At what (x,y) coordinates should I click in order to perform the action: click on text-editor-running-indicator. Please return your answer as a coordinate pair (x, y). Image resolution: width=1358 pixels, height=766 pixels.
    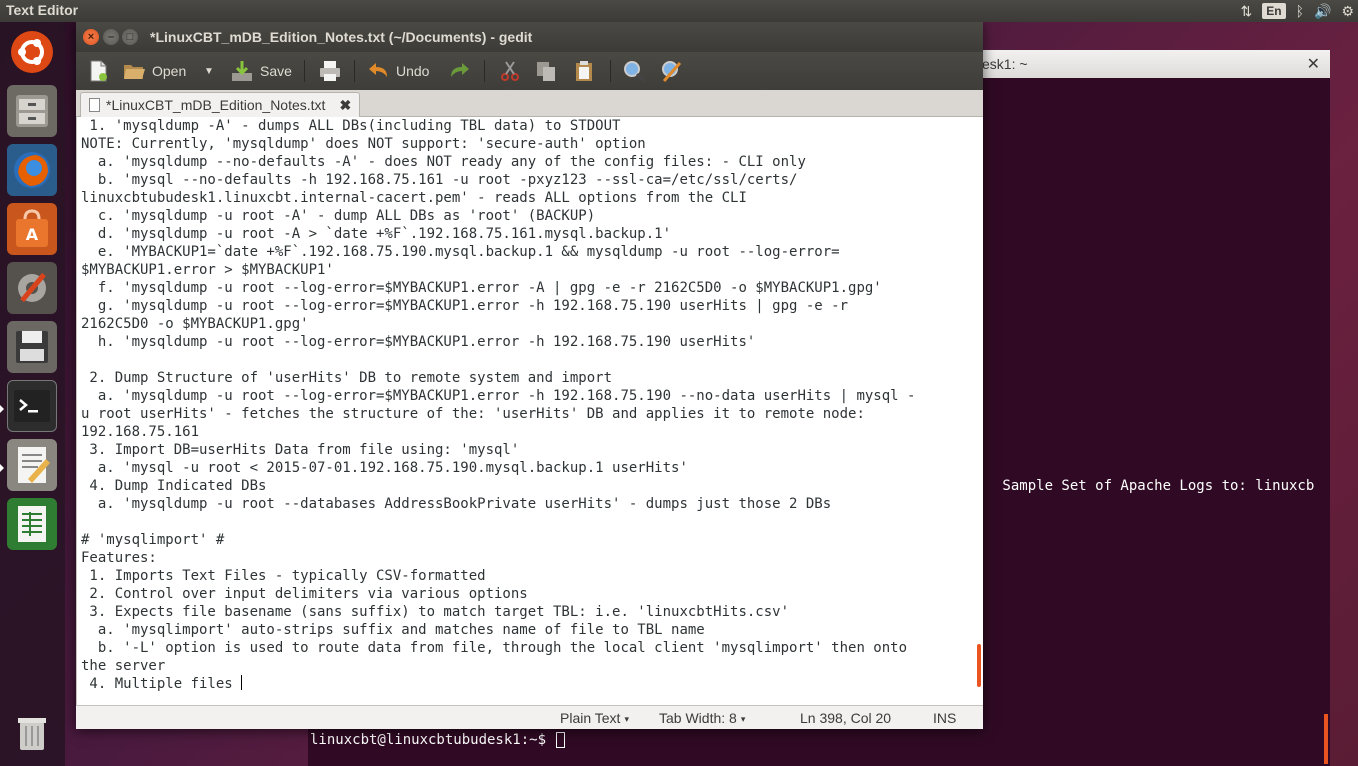
    Looking at the image, I should click on (2, 468).